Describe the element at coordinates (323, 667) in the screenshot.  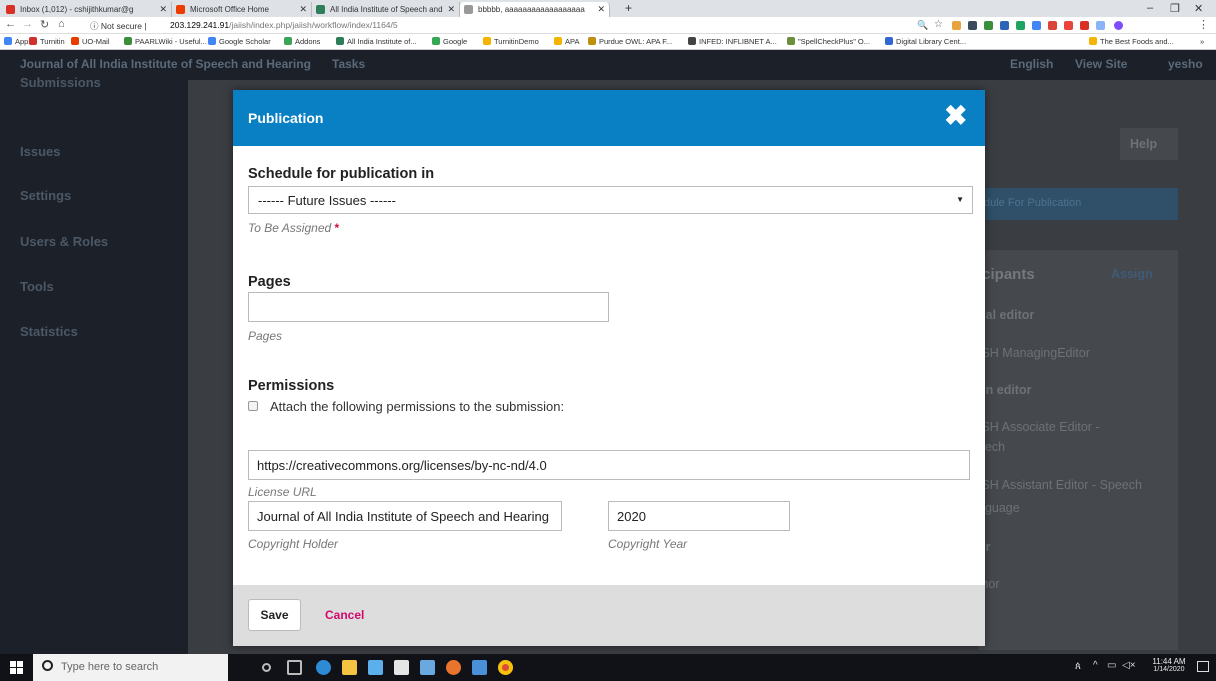
I see `edge-icon` at that location.